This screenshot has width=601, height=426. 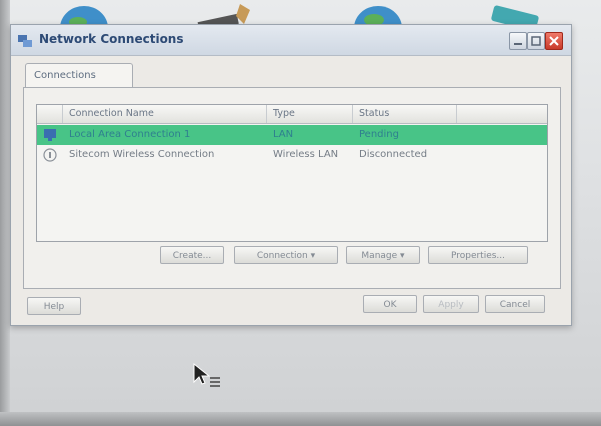 I want to click on manage-menu-button: Manage ▾, so click(x=383, y=255).